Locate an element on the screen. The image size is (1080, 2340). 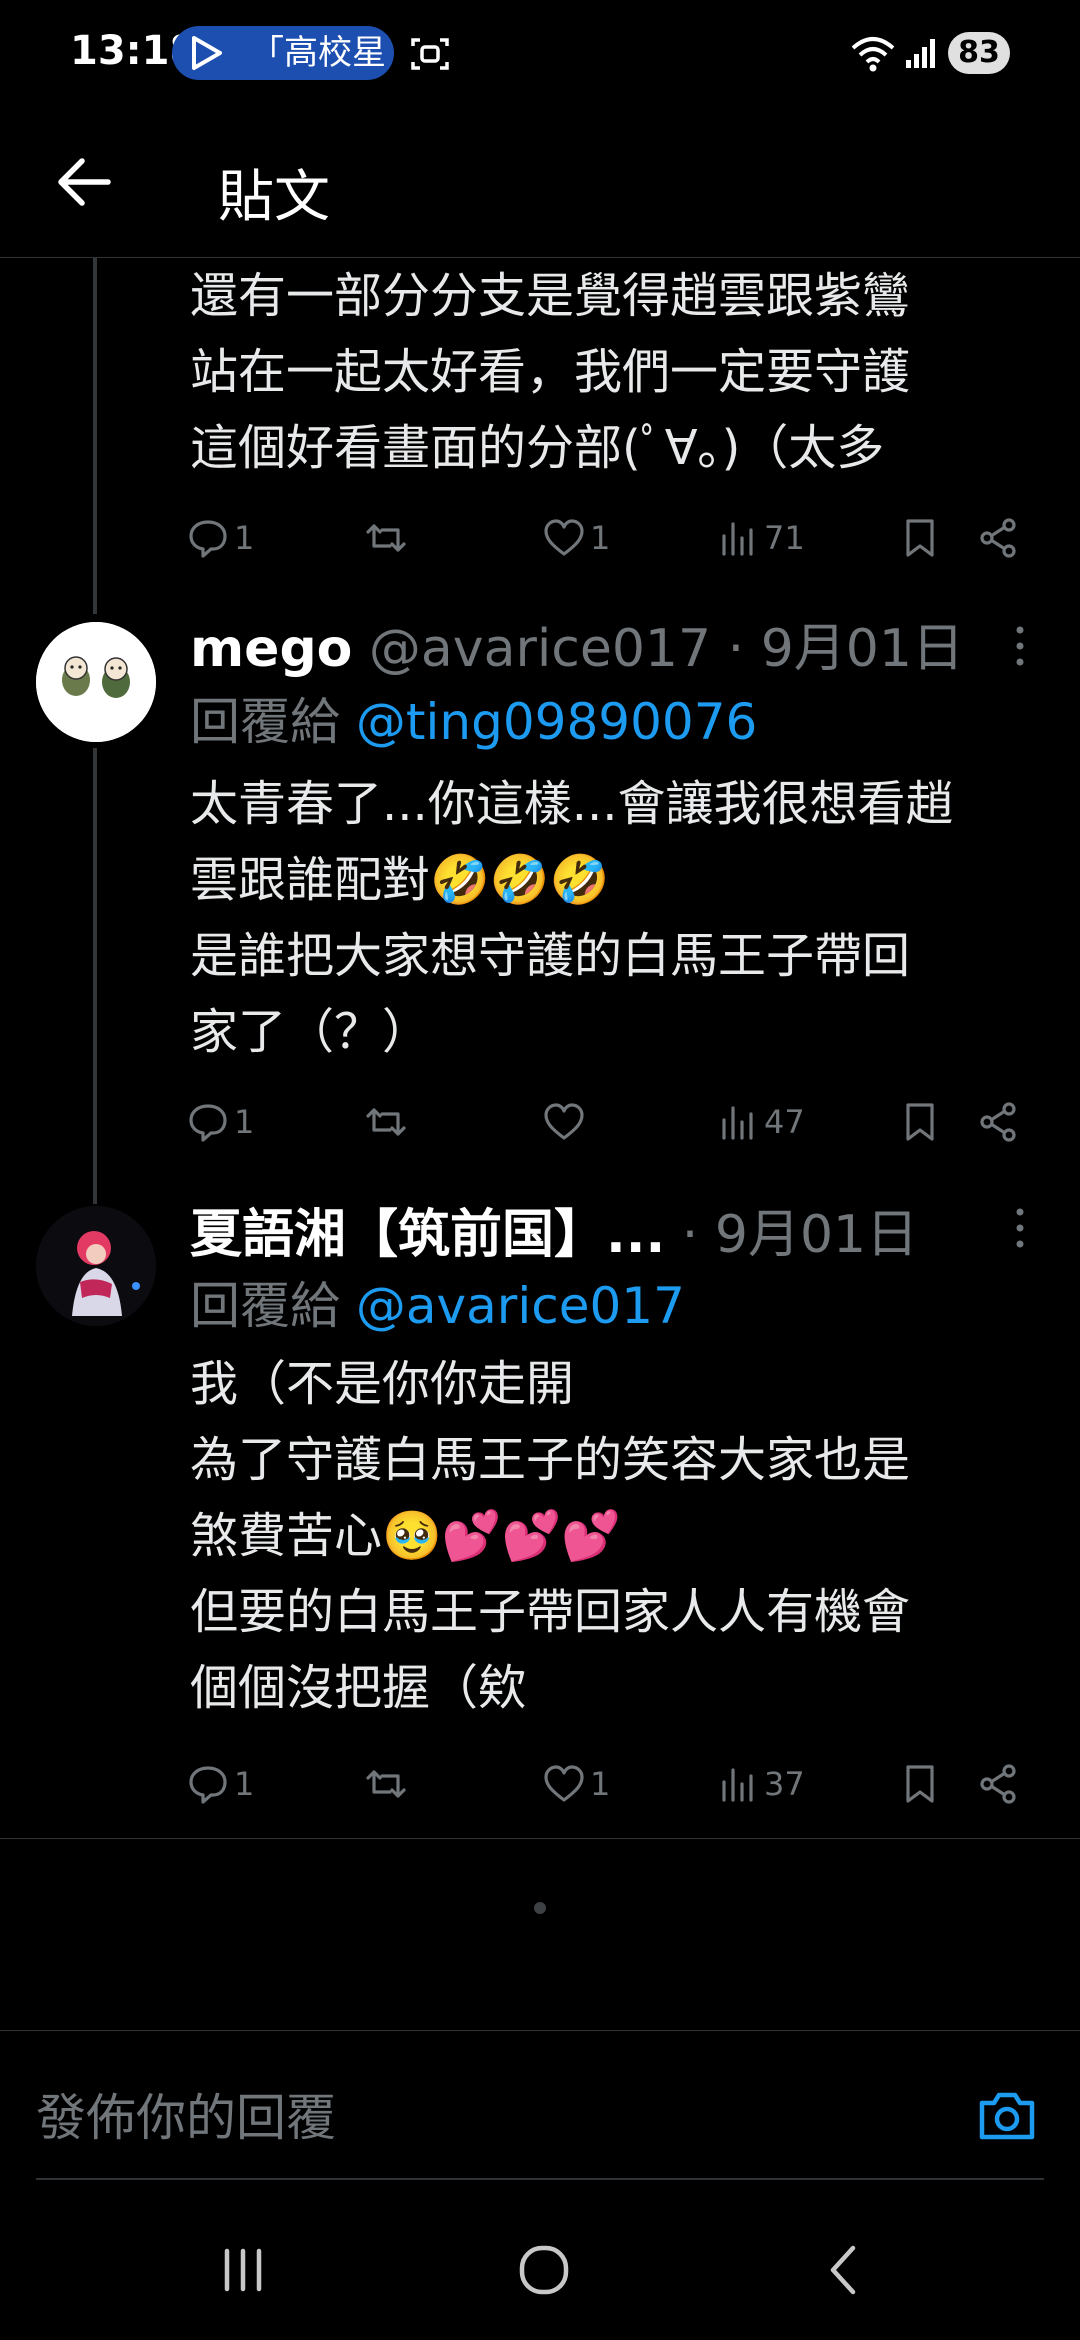
reply-composer is located at coordinates (540, 2105).